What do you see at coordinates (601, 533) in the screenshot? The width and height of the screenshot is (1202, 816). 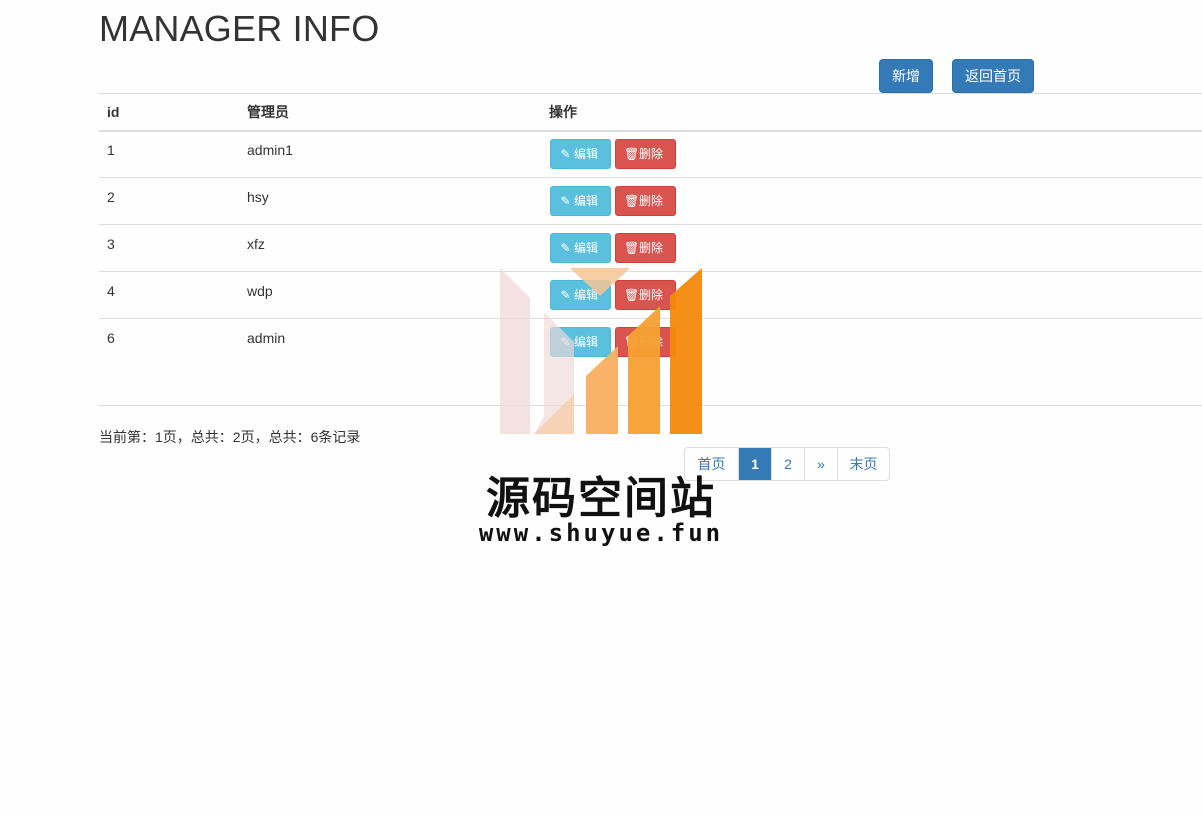 I see `watermark-url: www.shuyue.fun` at bounding box center [601, 533].